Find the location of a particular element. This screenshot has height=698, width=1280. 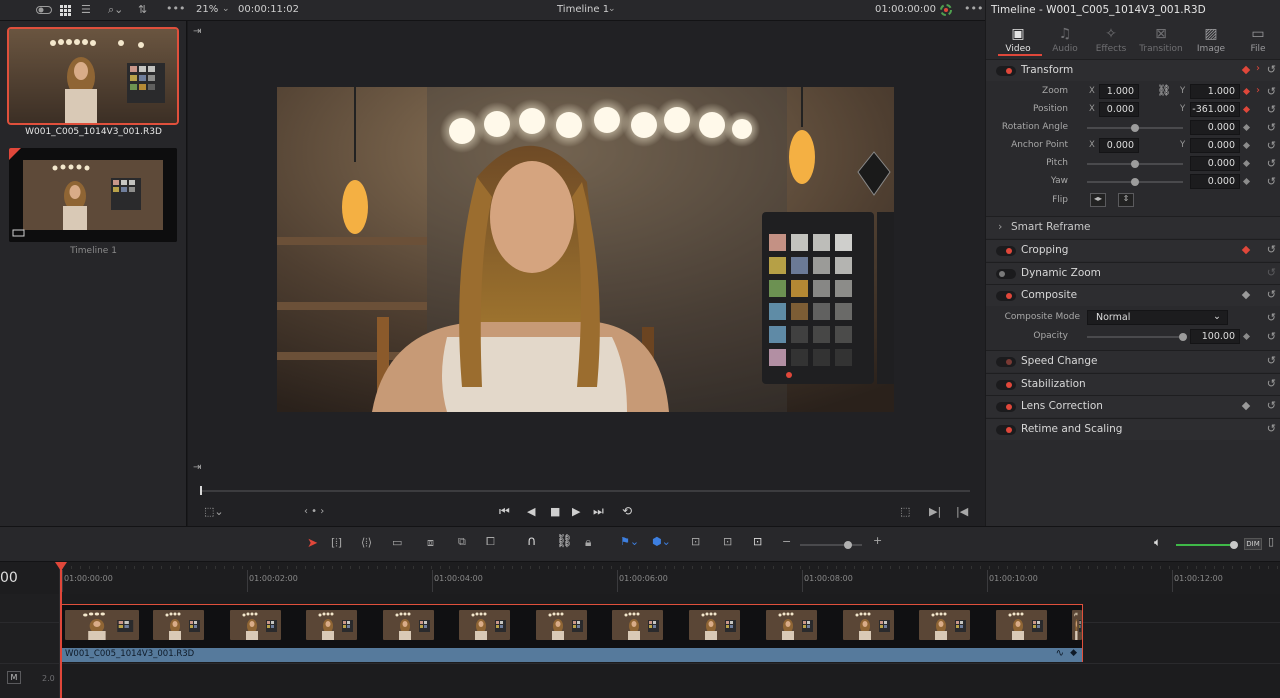

snapping-icon: ∩ is located at coordinates (532, 541).